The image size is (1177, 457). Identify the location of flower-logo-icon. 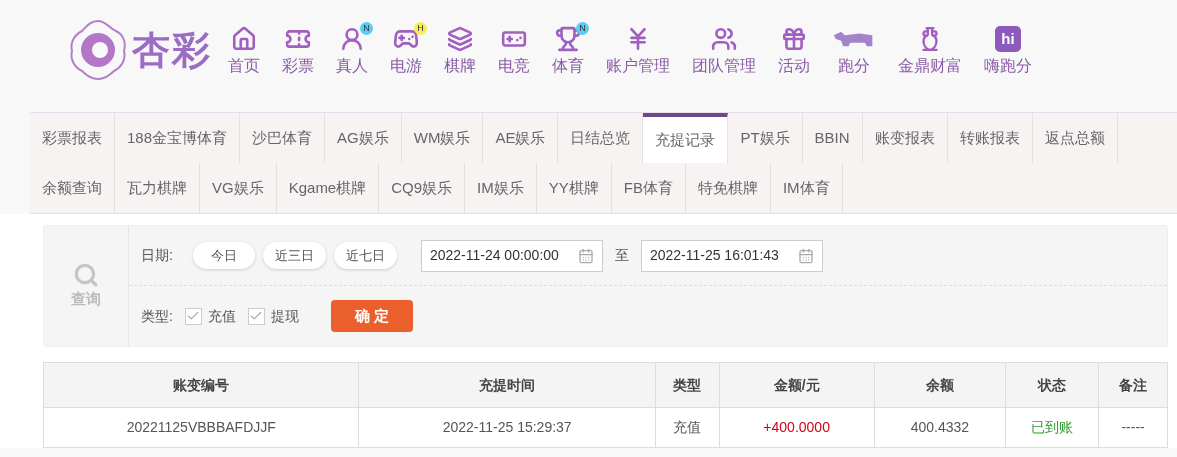
(98, 50).